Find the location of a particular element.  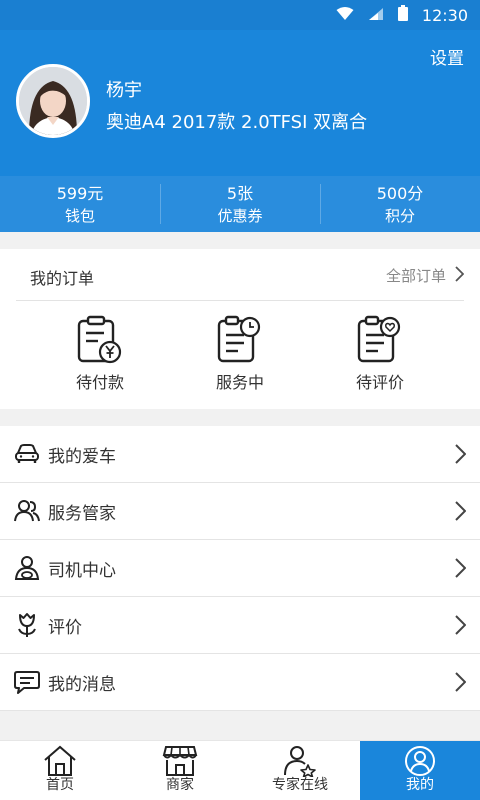

people-icon is located at coordinates (27, 511).